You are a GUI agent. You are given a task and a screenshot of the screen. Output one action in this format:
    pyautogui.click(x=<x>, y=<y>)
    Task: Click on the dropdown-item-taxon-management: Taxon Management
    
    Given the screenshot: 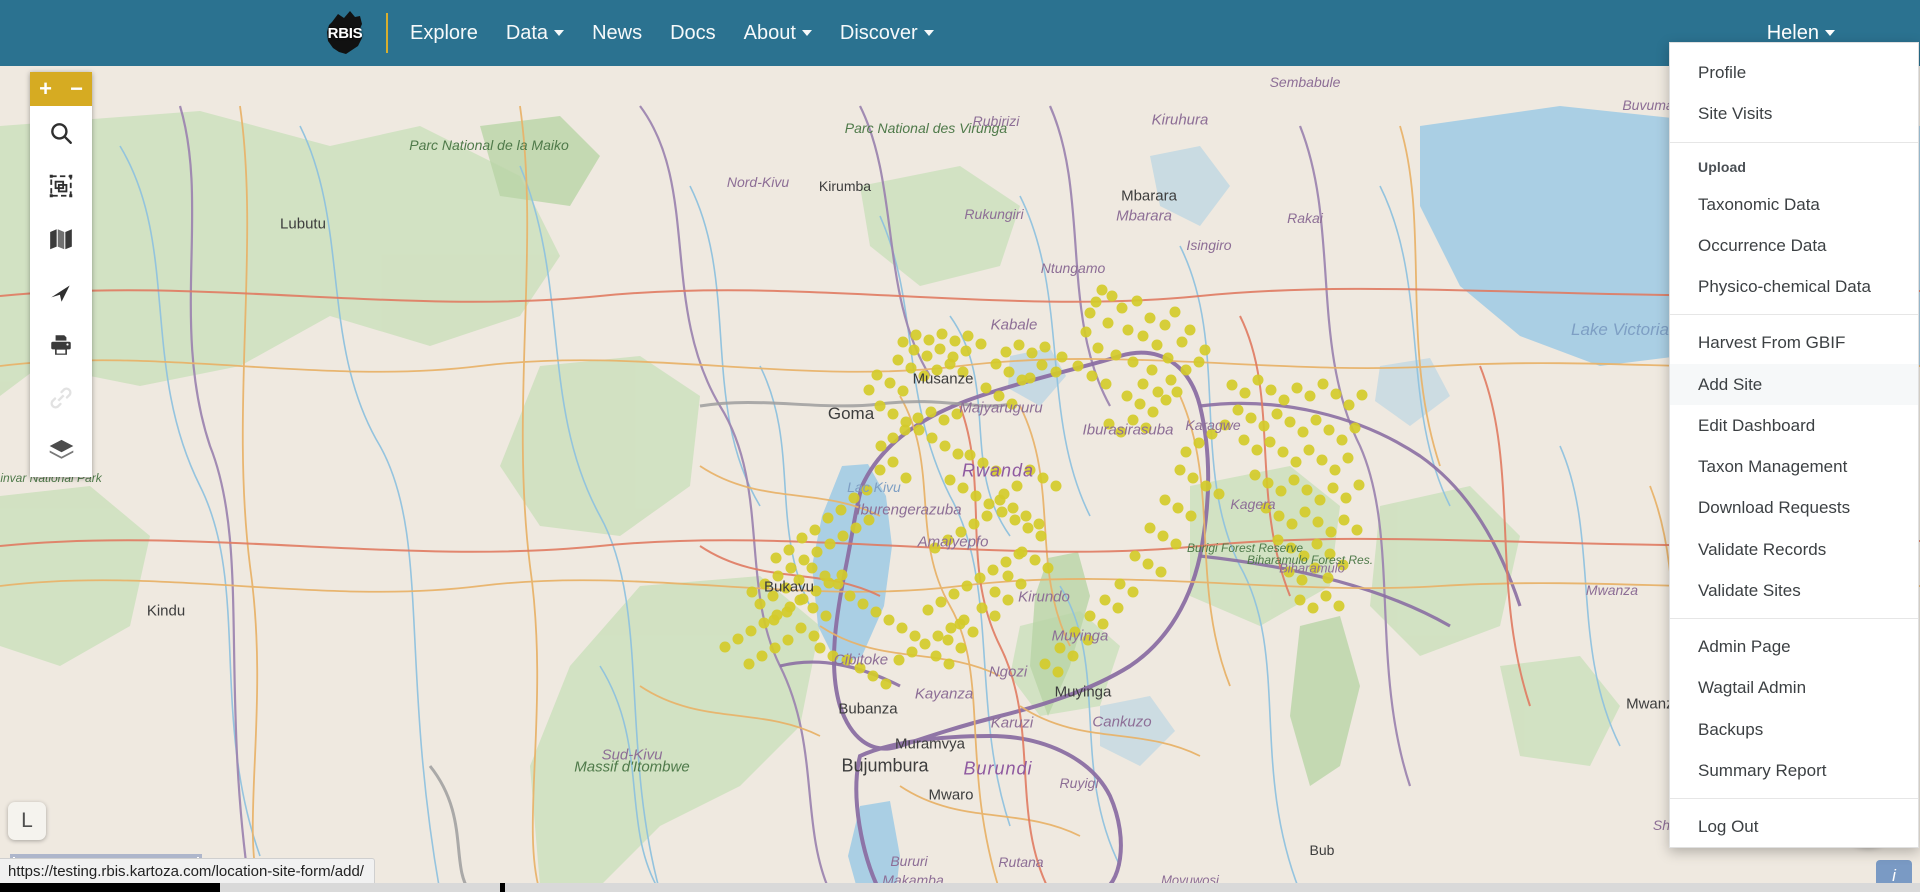 What is the action you would take?
    pyautogui.click(x=1794, y=466)
    